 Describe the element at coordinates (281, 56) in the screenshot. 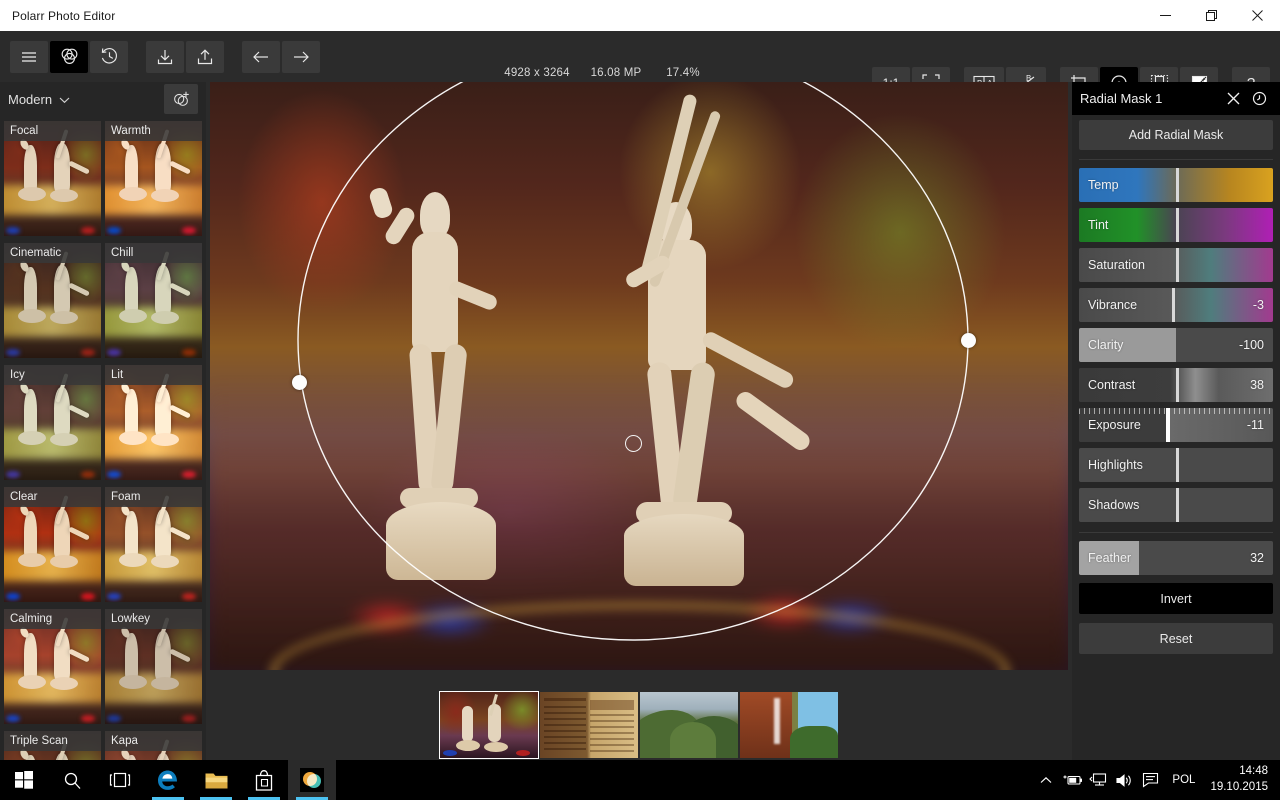

I see `toolbar-group-undo` at that location.